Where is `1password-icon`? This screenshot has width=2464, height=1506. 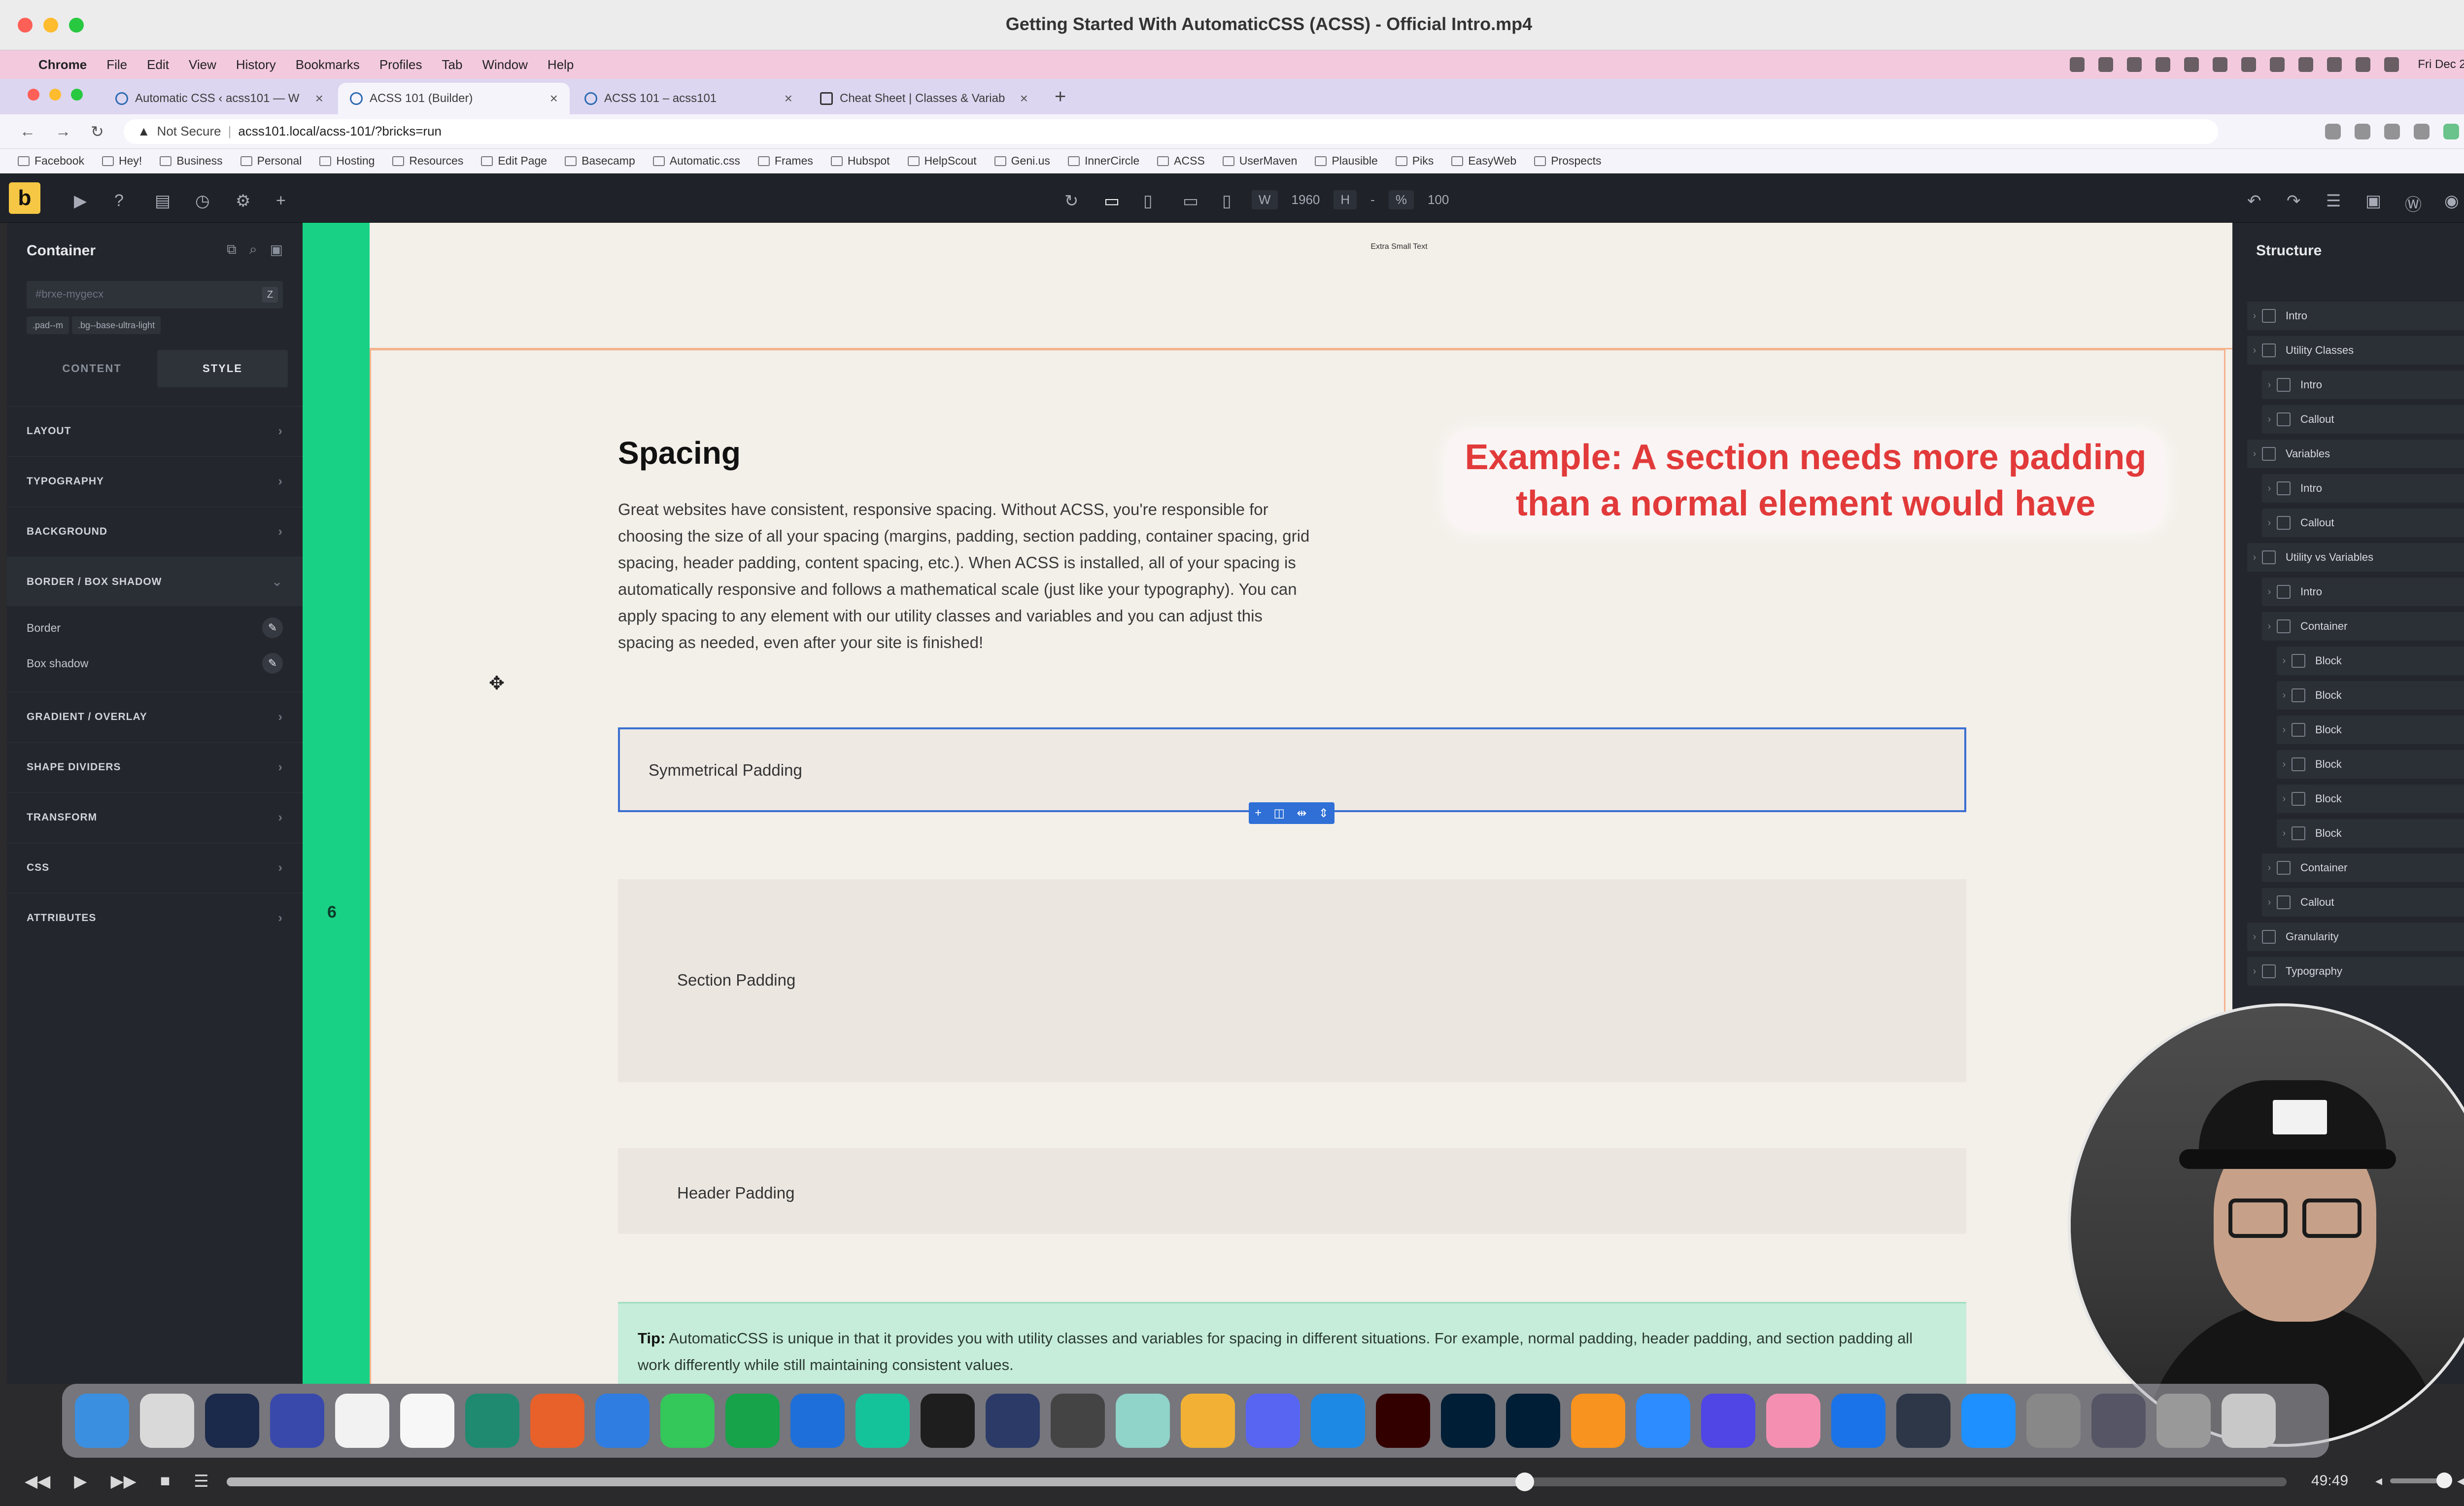
1password-icon is located at coordinates (1858, 1421).